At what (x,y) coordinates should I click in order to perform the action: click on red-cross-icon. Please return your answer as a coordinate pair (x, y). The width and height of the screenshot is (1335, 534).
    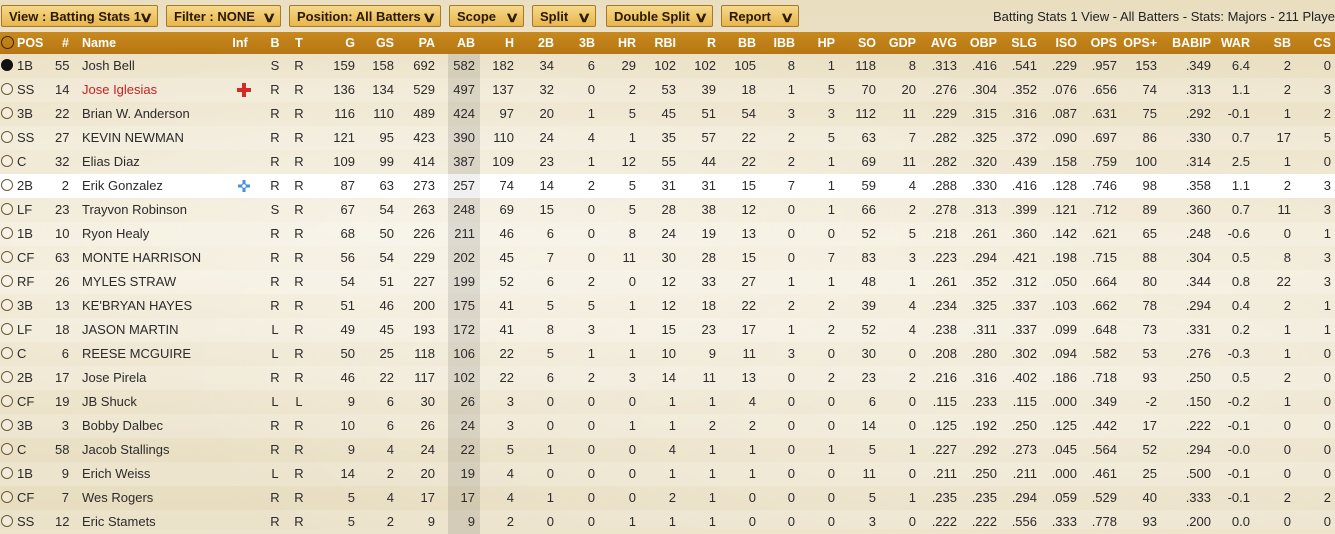
    Looking at the image, I should click on (244, 90).